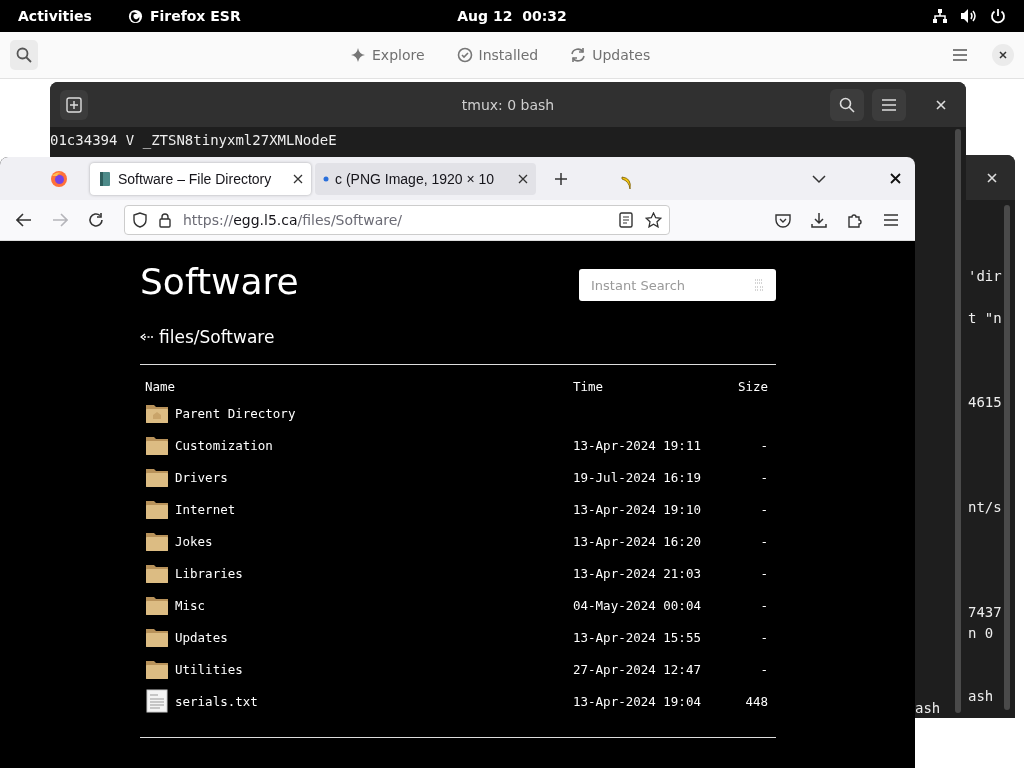 This screenshot has height=768, width=1024. Describe the element at coordinates (326, 178) in the screenshot. I see `dot-icon` at that location.